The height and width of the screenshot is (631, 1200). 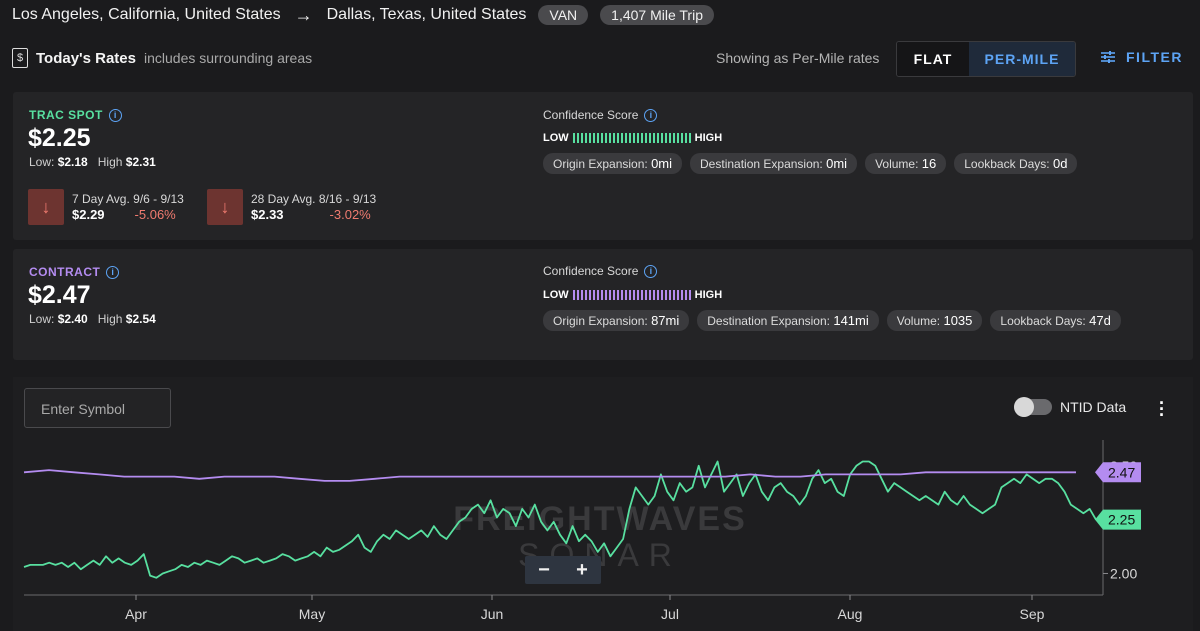 What do you see at coordinates (563, 608) in the screenshot?
I see `x-axis: Apr May Jun Jul Aug Sep` at bounding box center [563, 608].